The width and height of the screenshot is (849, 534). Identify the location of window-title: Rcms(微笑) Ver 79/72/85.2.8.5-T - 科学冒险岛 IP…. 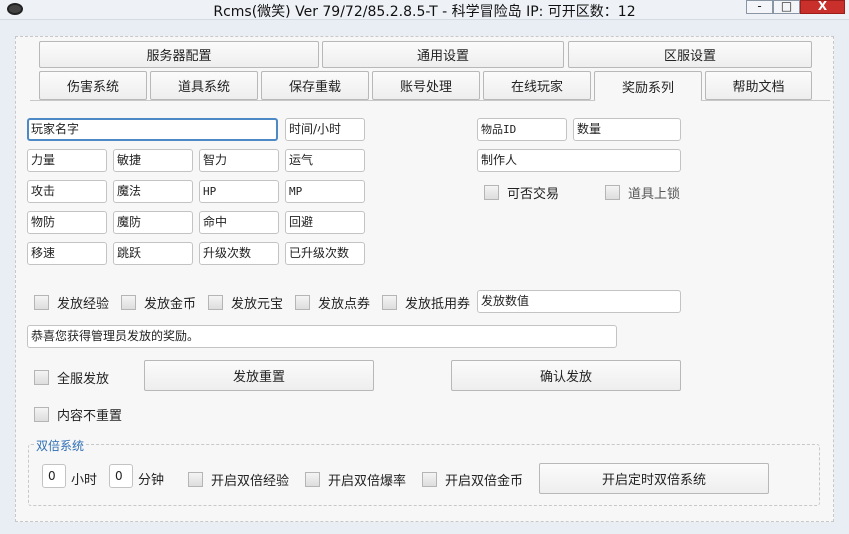
(424, 12).